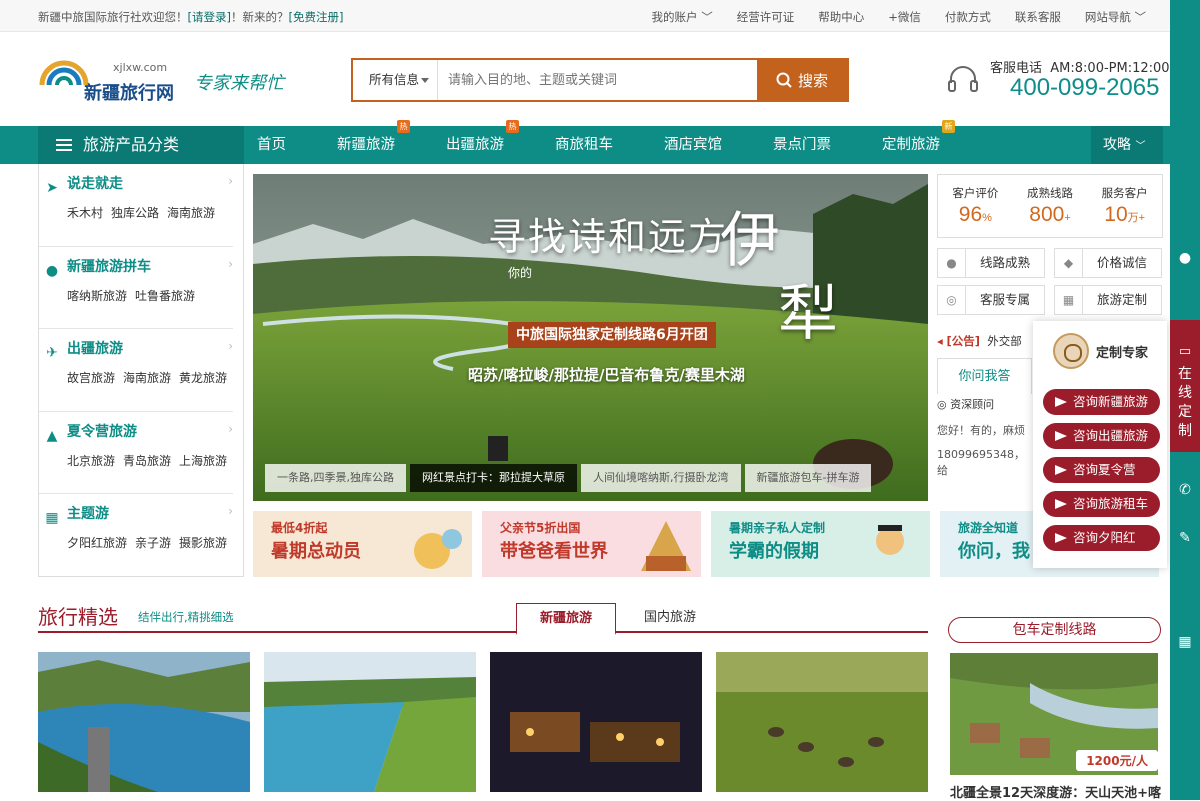  What do you see at coordinates (362, 544) in the screenshot?
I see `promo-summer: 最低4折起 暑期总动员` at bounding box center [362, 544].